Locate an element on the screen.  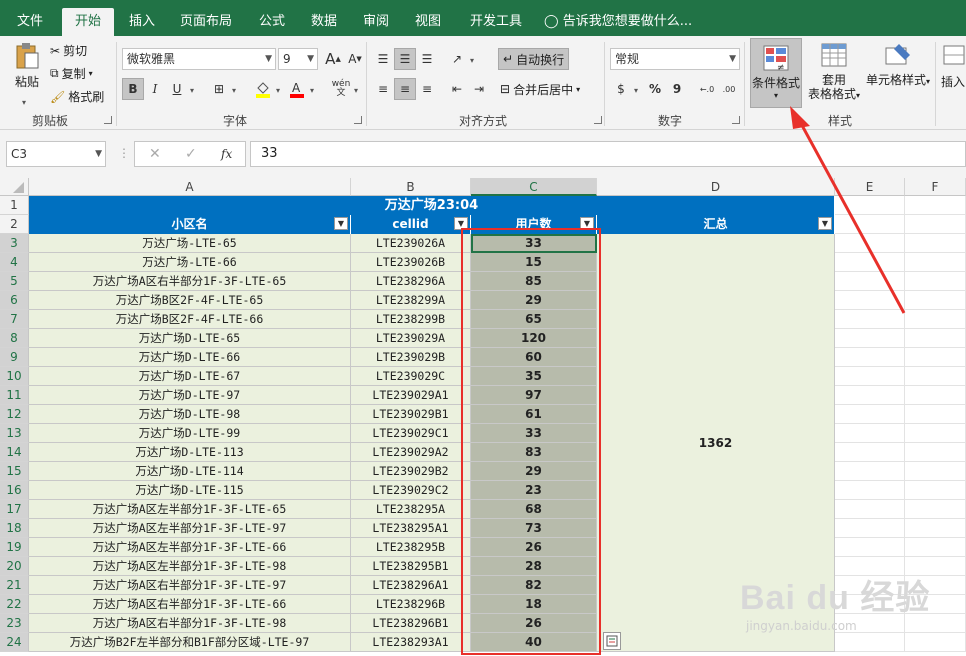
selection-highlight-box is located at coordinates (531, 441).